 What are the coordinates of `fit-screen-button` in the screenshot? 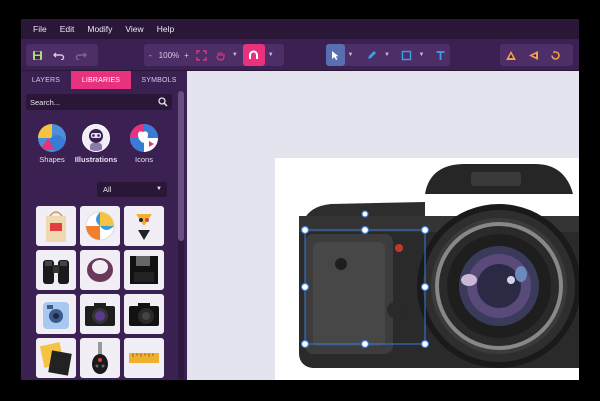 It's located at (202, 55).